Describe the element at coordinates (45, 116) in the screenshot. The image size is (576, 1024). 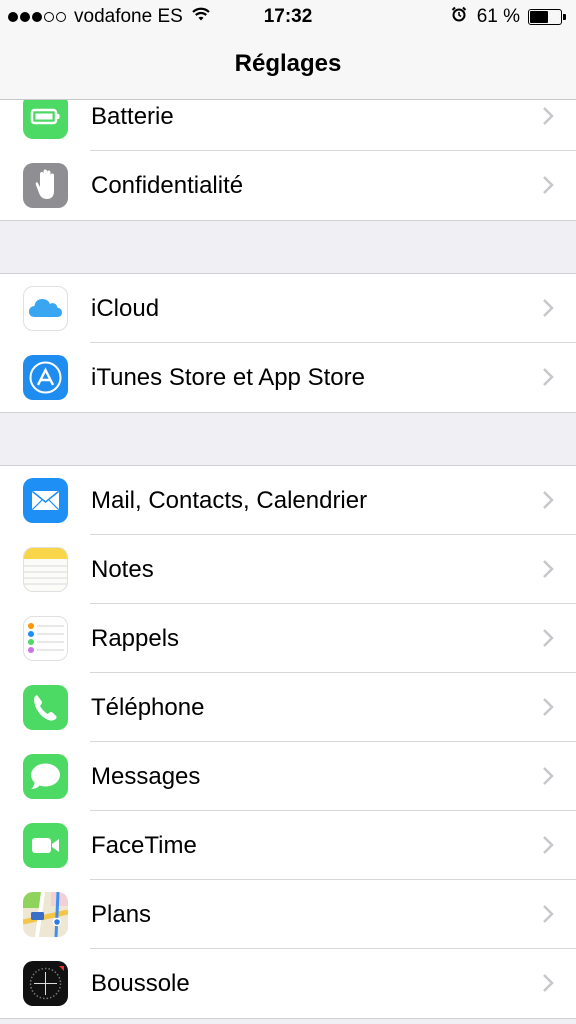
I see `battery-icon` at that location.